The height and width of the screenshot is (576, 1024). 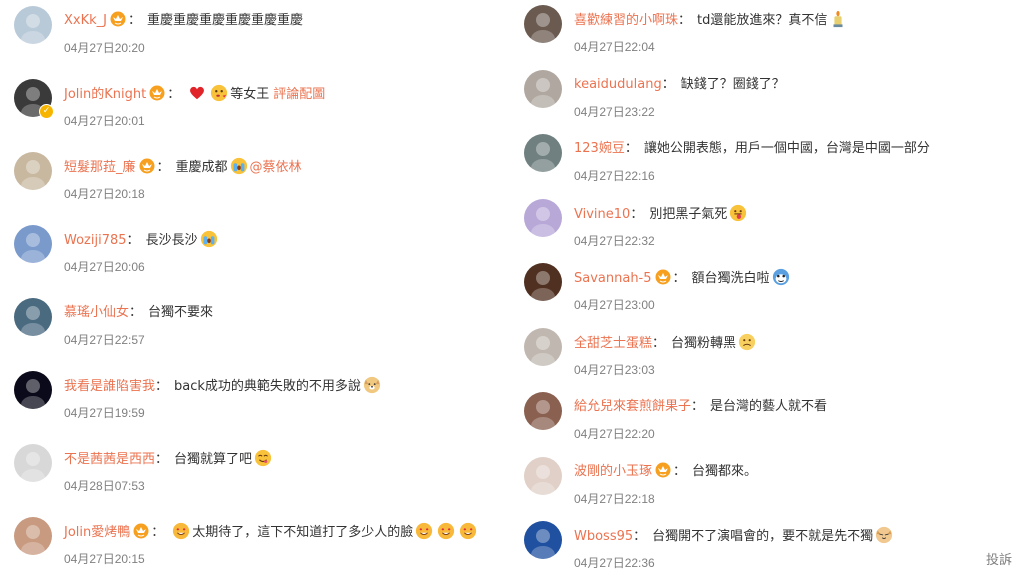 What do you see at coordinates (225, 20) in the screenshot?
I see `comment-text: 重慶重慶重慶重慶重慶重慶` at bounding box center [225, 20].